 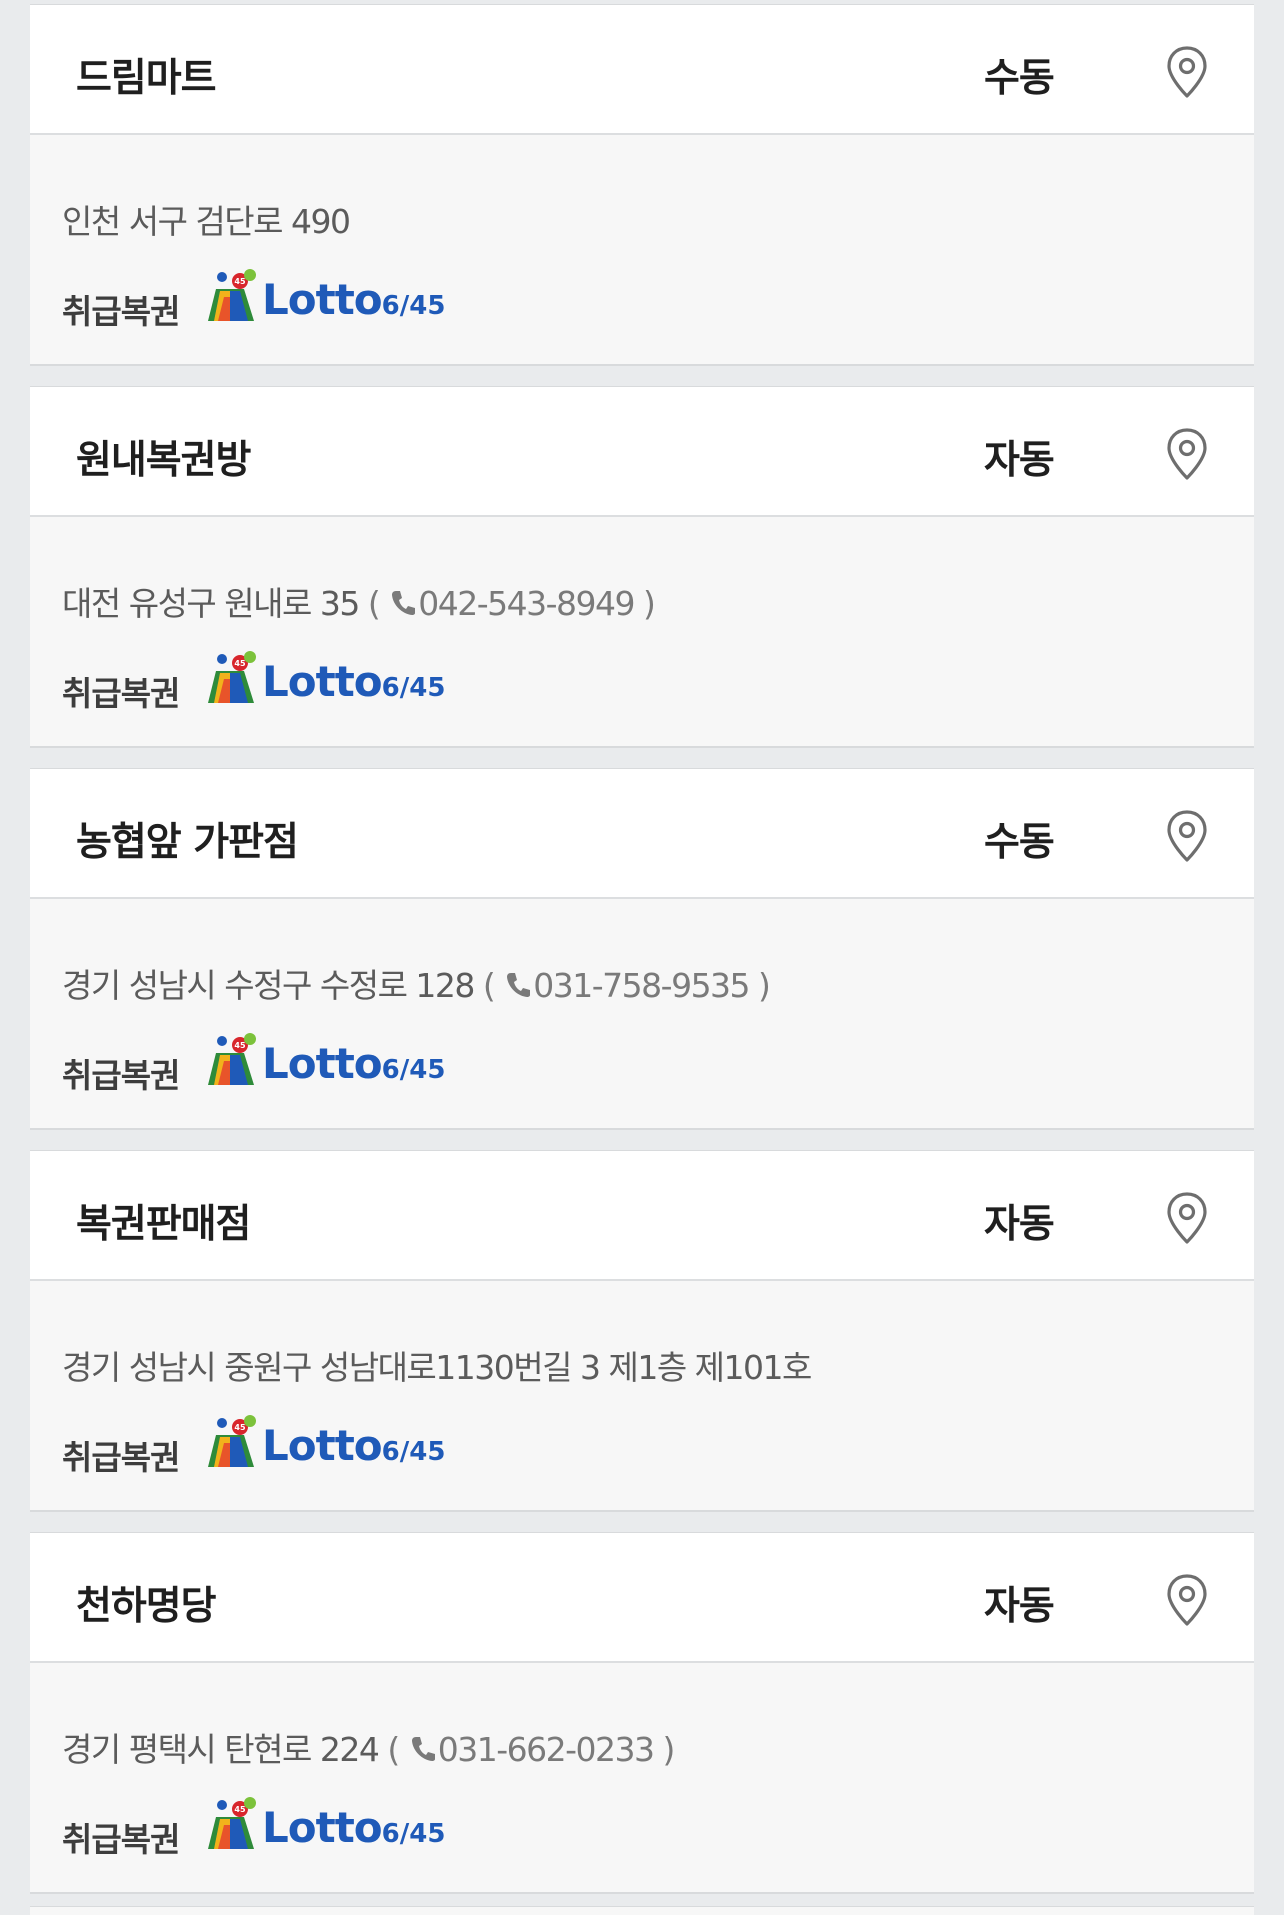 I want to click on store-address-row: 경기 평택시 탄현로 224 ( 031-662-0233 ), so click(x=368, y=1747).